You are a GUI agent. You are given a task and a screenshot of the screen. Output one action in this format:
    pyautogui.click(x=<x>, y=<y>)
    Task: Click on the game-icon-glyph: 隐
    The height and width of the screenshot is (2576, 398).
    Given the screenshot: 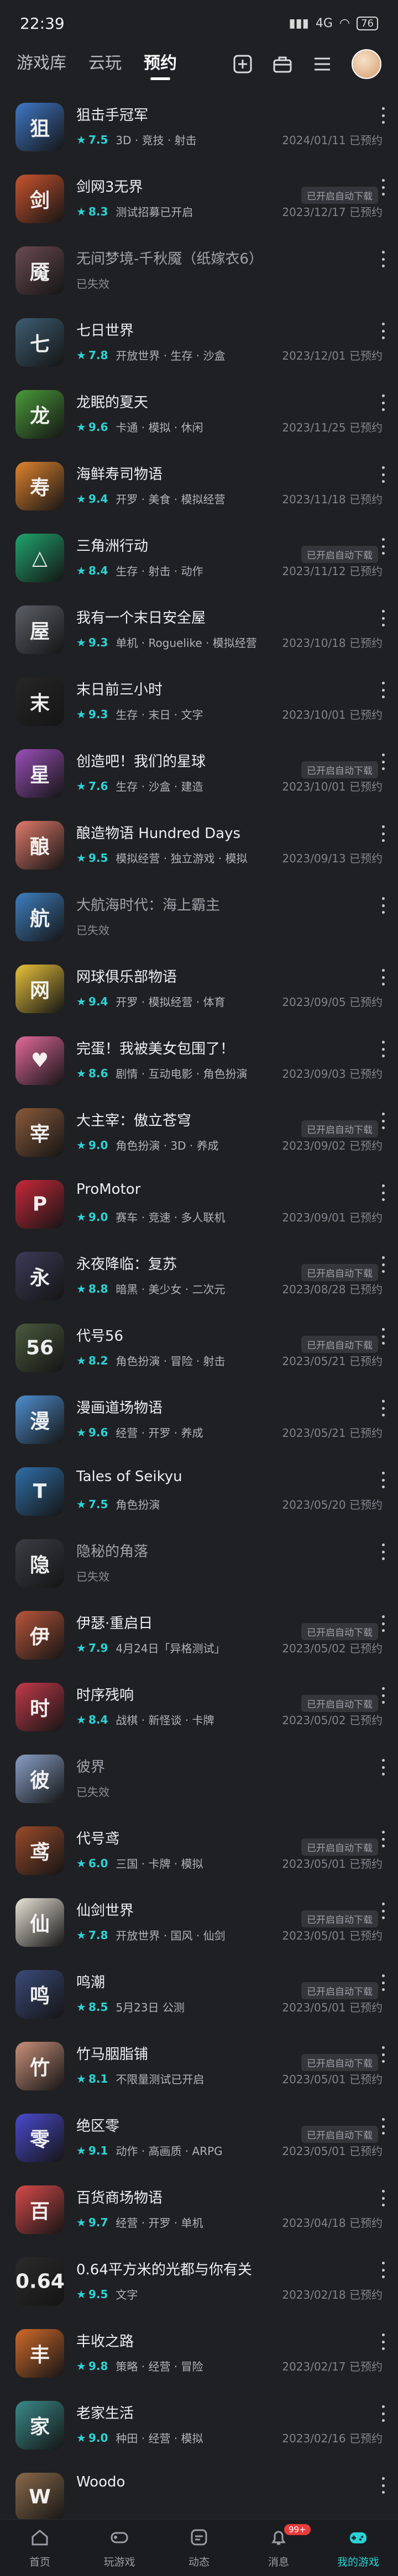 What is the action you would take?
    pyautogui.click(x=39, y=1565)
    